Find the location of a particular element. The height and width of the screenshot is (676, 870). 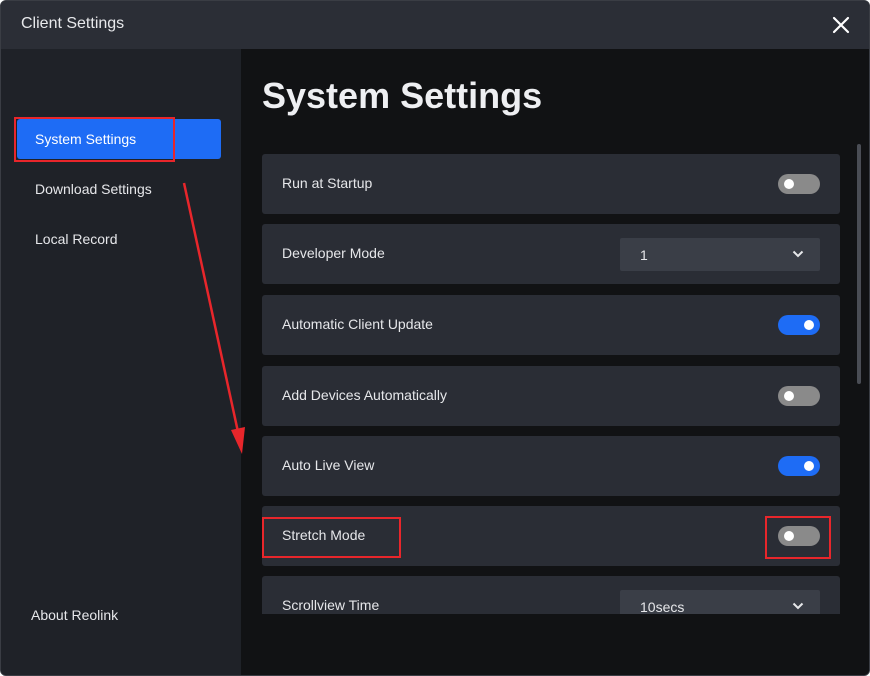

title-bar: Client Settings is located at coordinates (435, 25).